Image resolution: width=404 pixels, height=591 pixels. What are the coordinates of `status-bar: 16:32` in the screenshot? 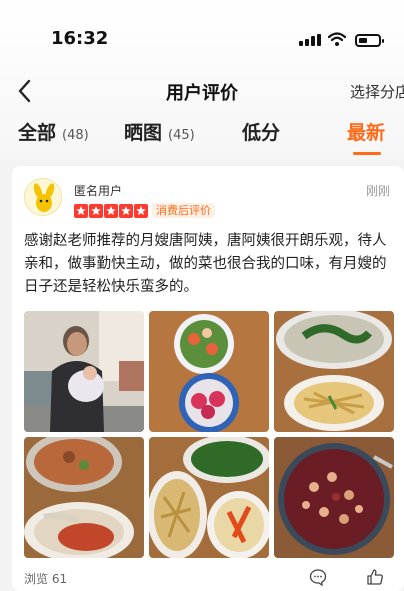 It's located at (202, 41).